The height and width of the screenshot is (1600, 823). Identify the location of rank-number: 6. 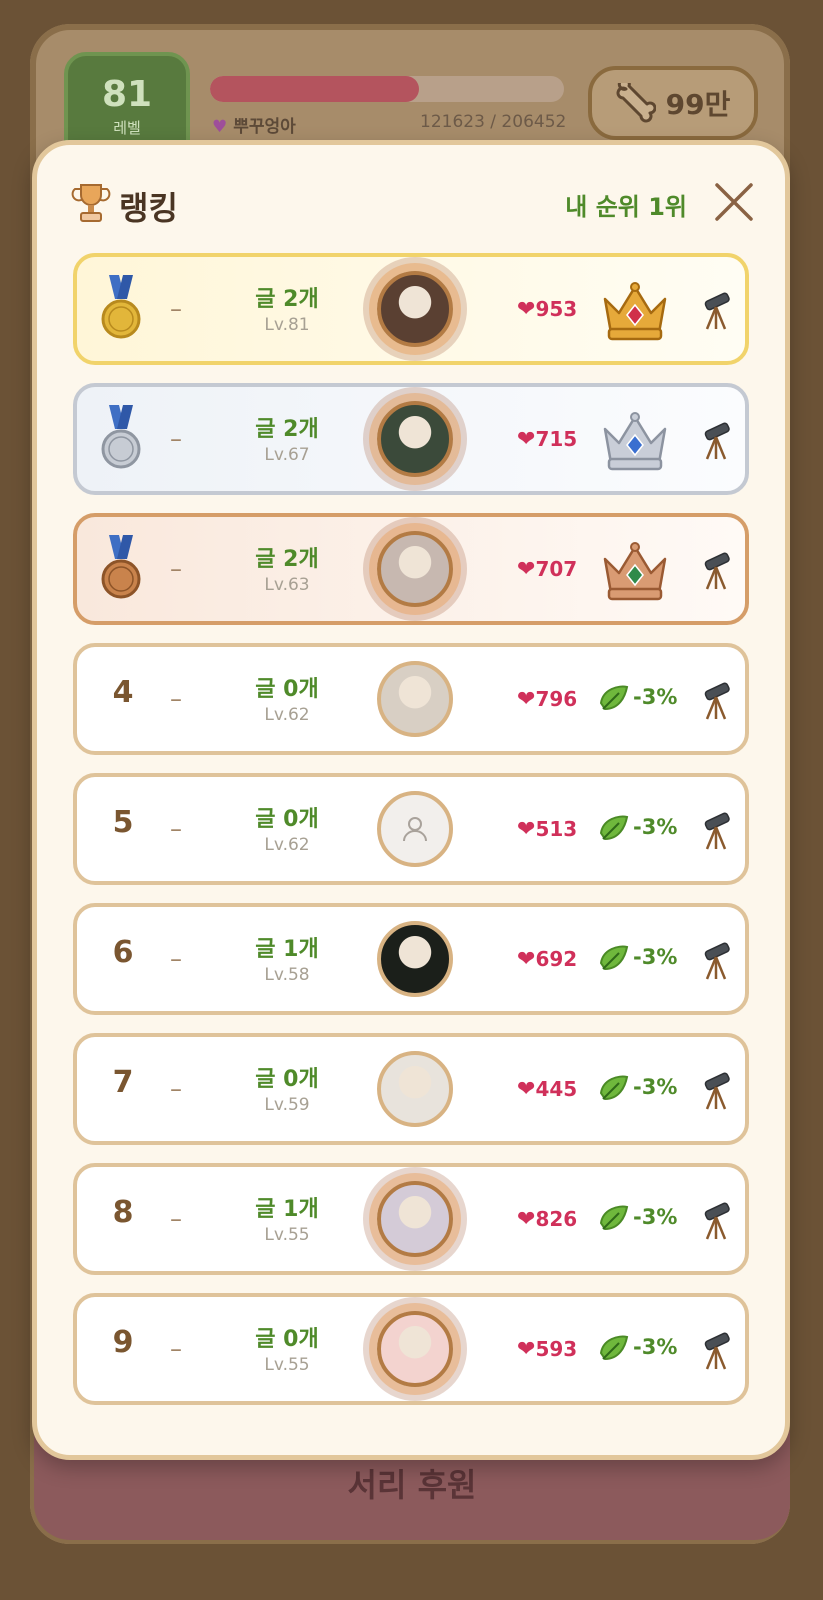
(123, 952).